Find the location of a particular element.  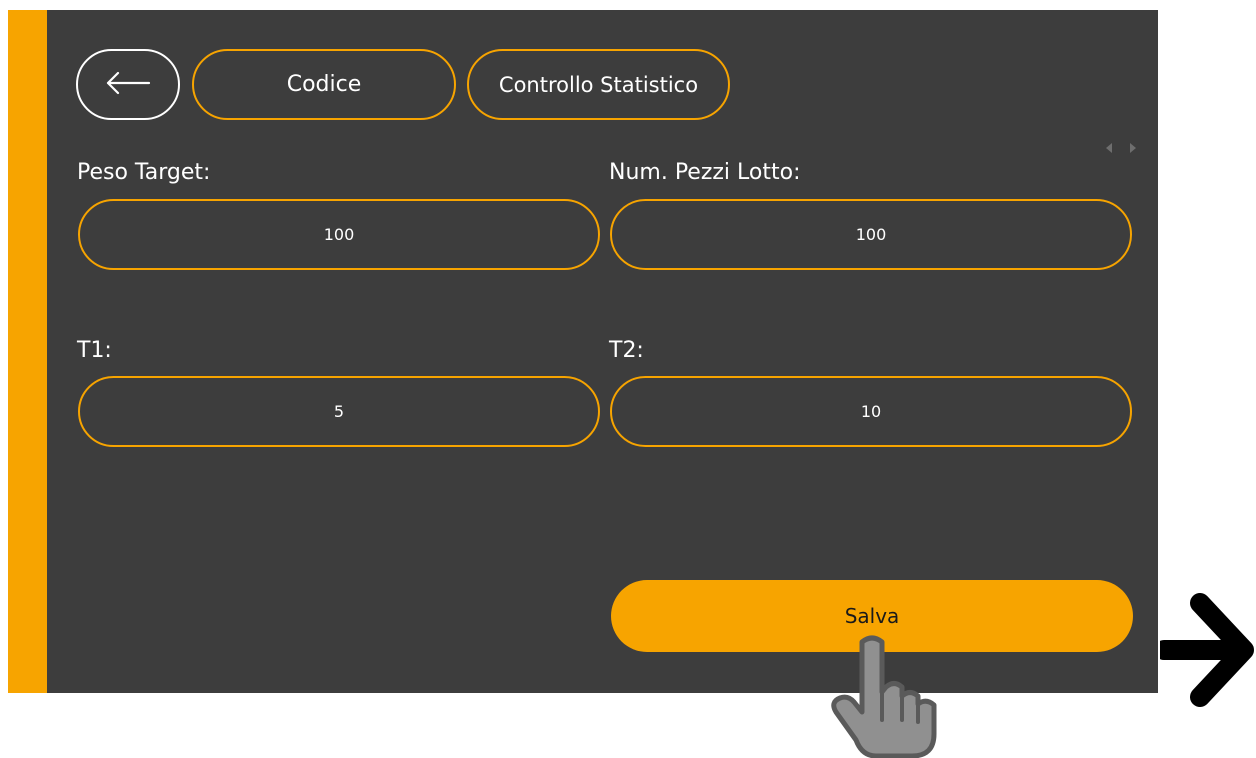

arrow-left-icon is located at coordinates (128, 85).